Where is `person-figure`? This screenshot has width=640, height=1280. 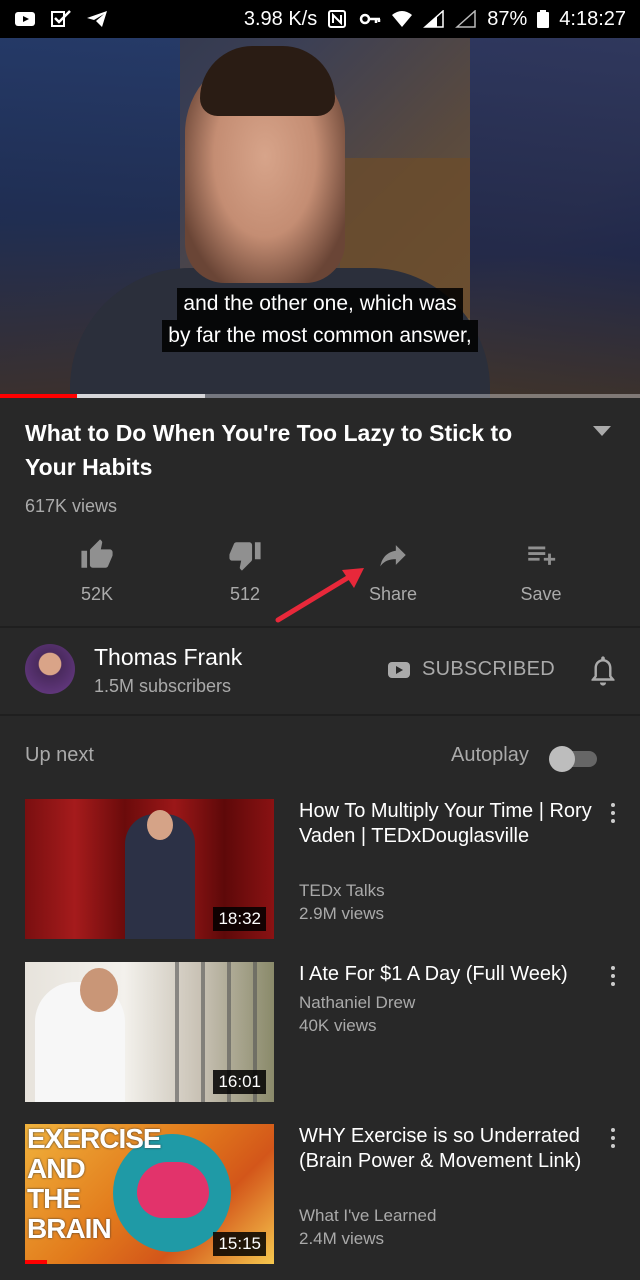 person-figure is located at coordinates (80, 1035).